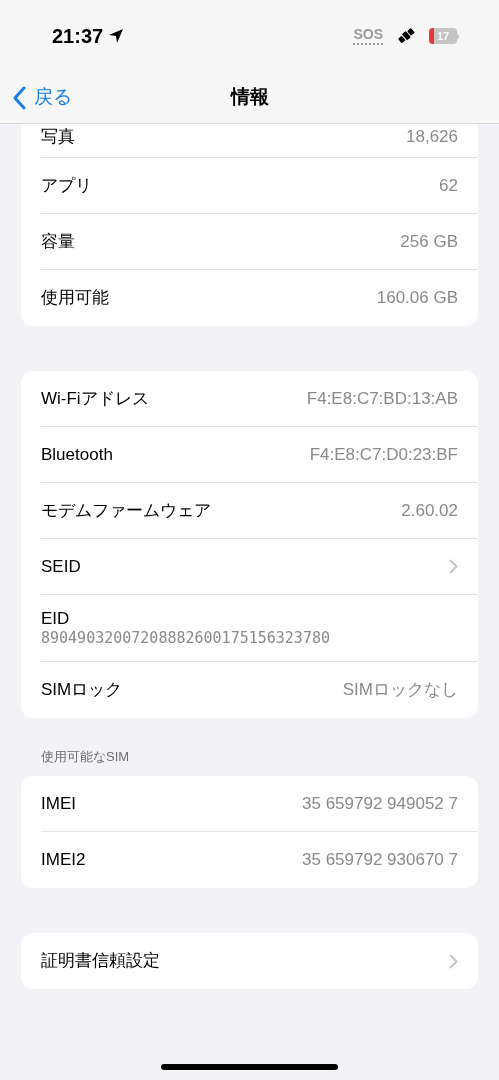  Describe the element at coordinates (368, 36) in the screenshot. I see `sos-label: SOS` at that location.